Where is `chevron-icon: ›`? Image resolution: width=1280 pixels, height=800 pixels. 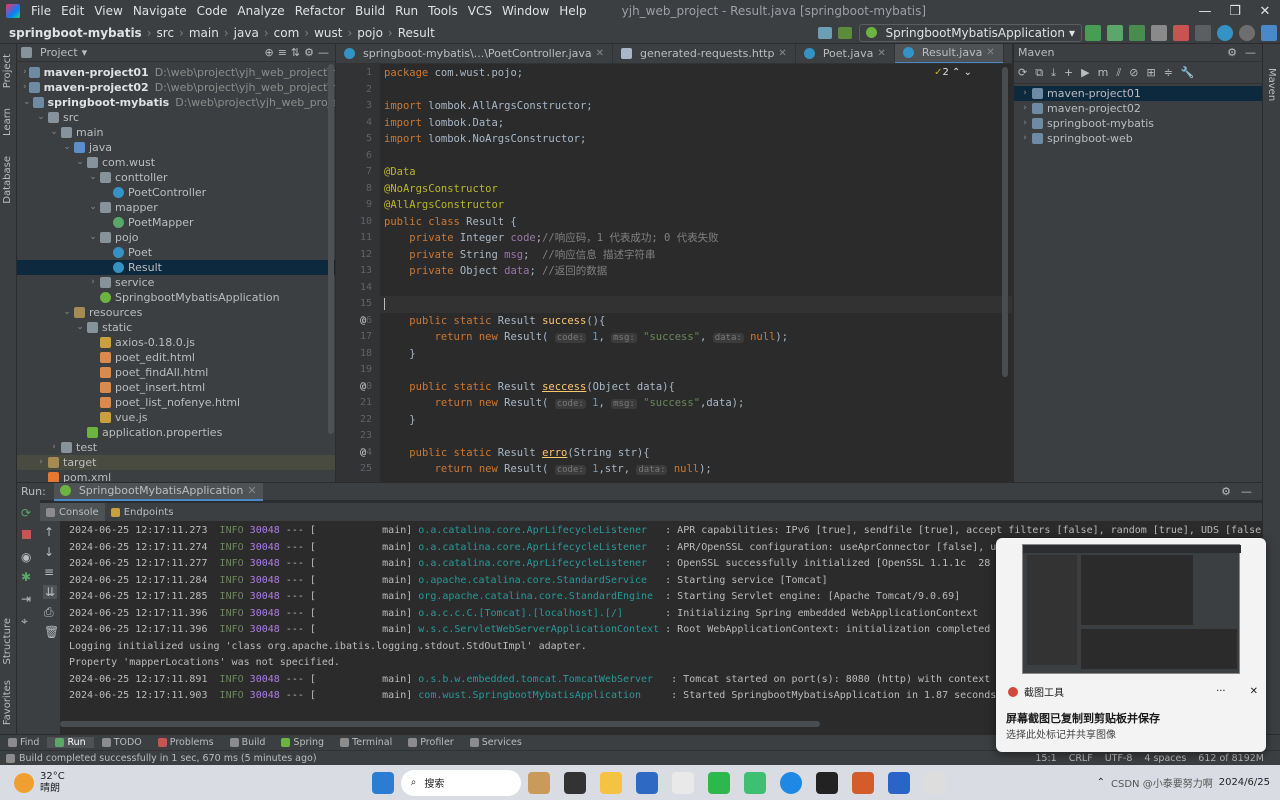 chevron-icon: › is located at coordinates (25, 72).